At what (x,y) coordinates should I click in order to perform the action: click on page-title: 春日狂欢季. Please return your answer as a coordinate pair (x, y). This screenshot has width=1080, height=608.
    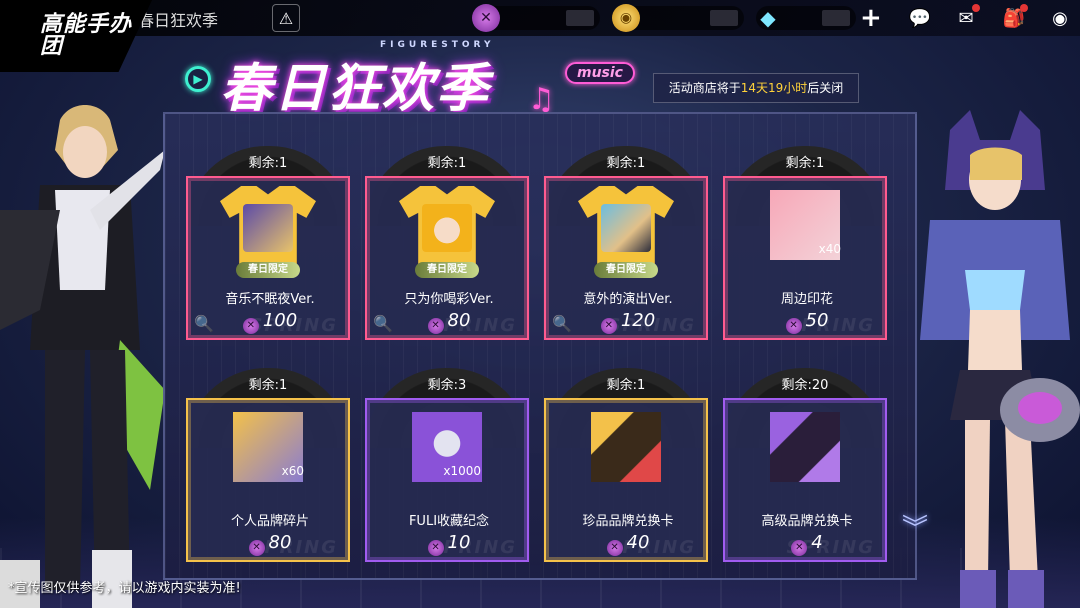
    Looking at the image, I should click on (178, 20).